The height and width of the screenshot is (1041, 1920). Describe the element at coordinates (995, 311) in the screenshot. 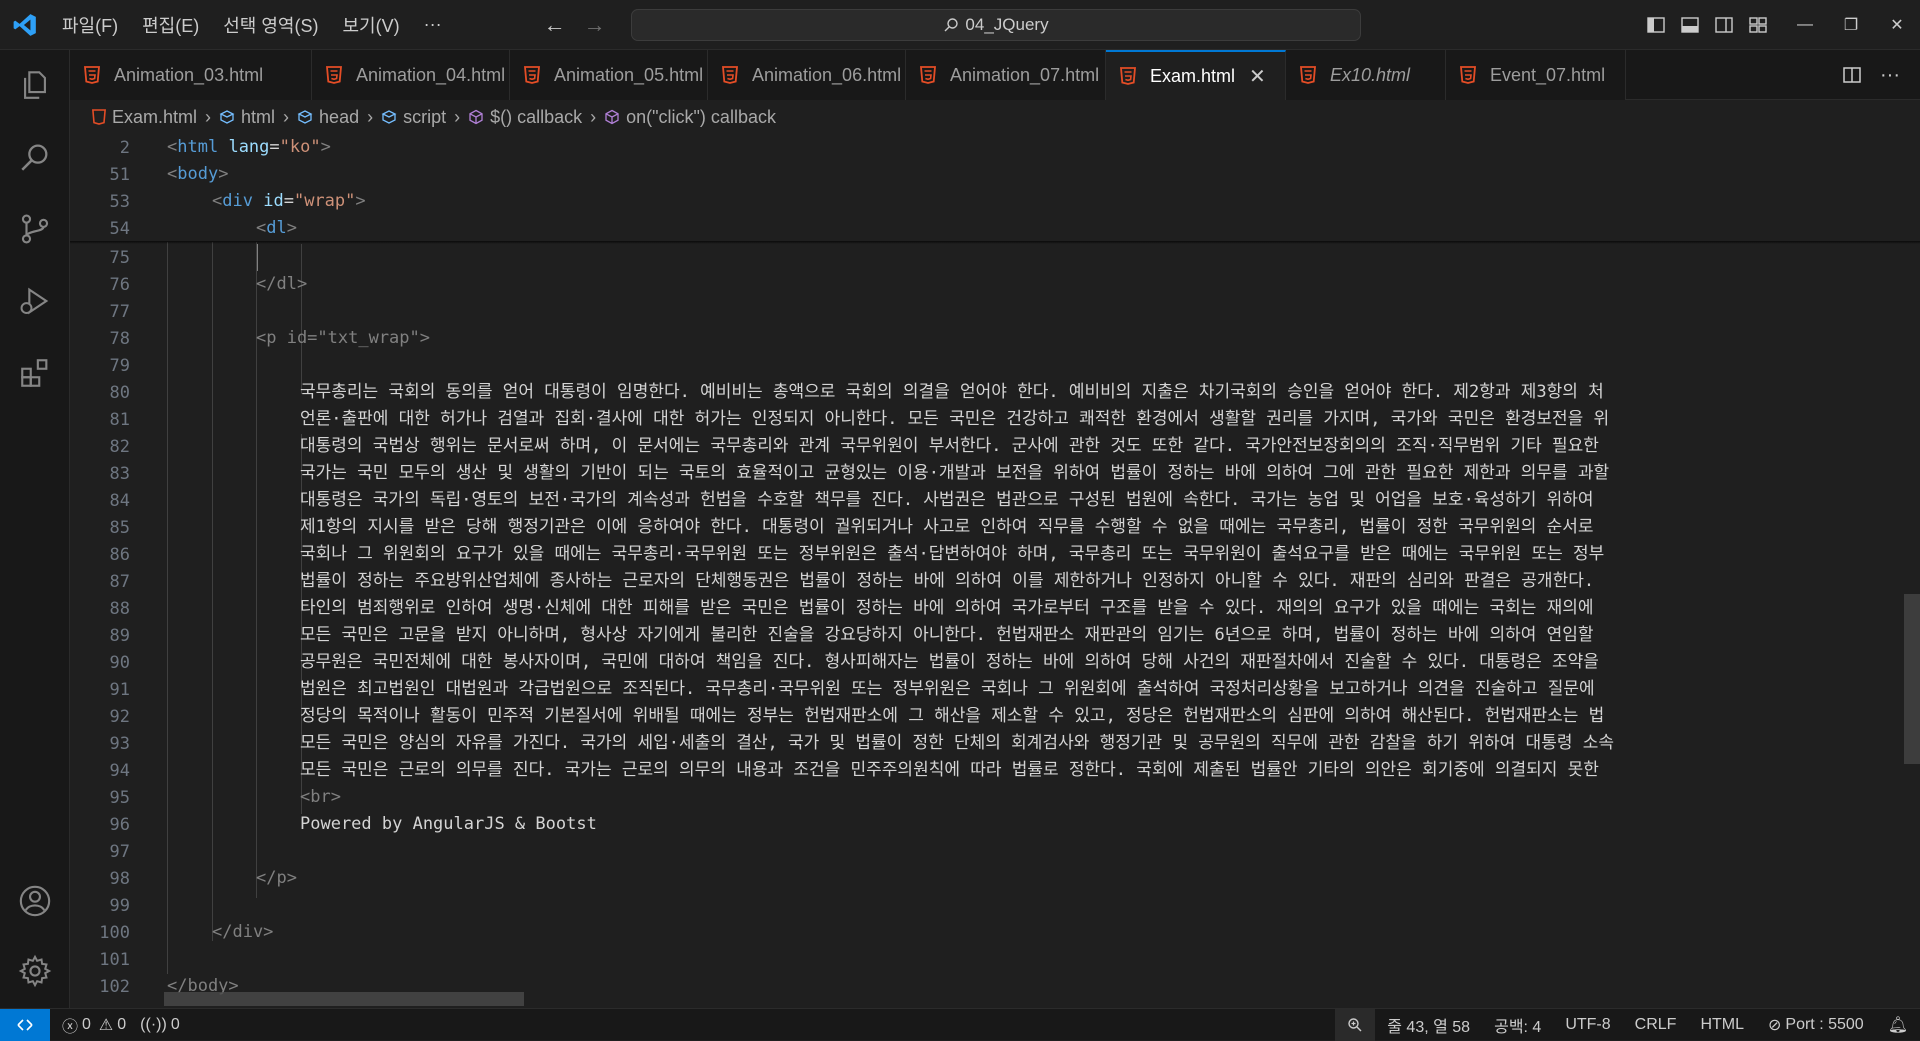

I see `code-line: 77` at that location.